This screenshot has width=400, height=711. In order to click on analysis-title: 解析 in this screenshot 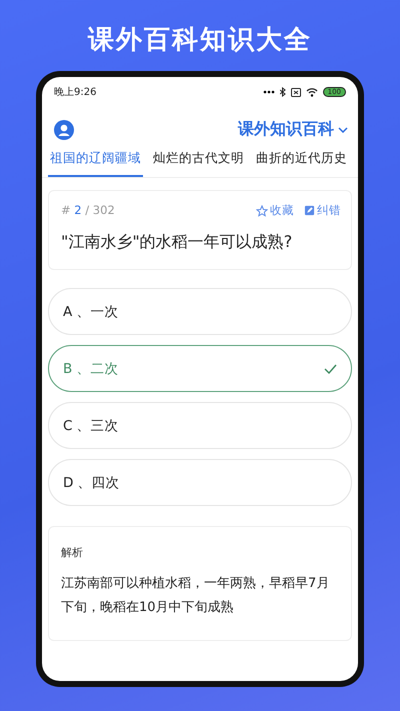, I will do `click(72, 552)`.